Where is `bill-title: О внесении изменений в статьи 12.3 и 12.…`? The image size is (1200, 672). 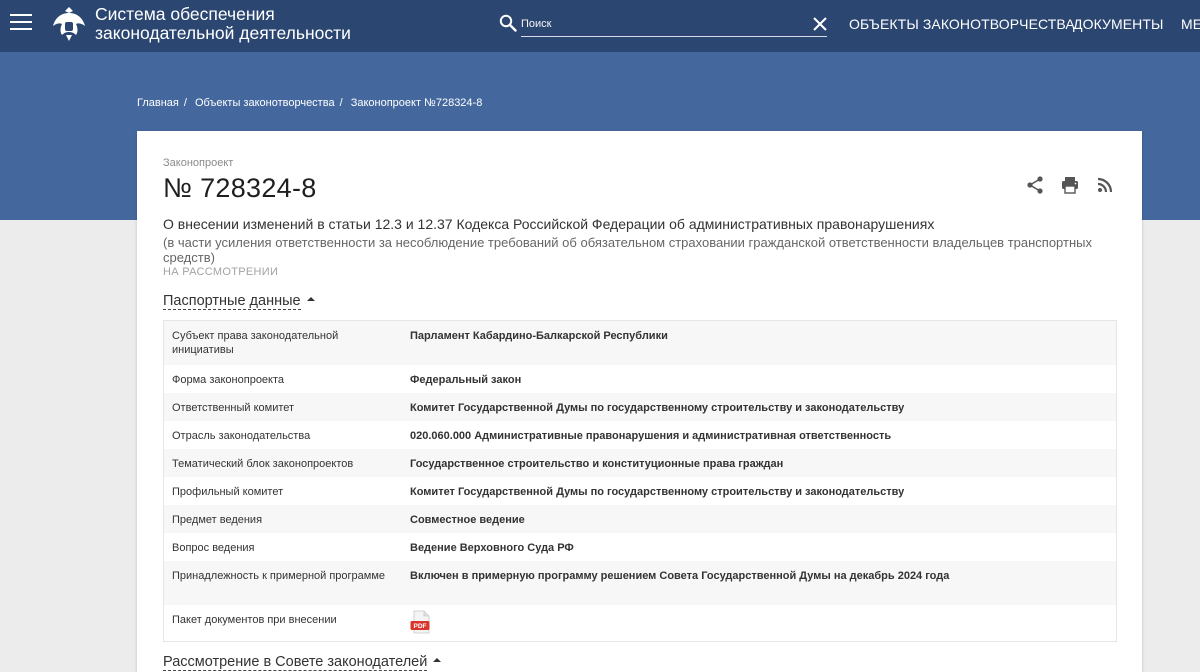 bill-title: О внесении изменений в статьи 12.3 и 12.… is located at coordinates (549, 224).